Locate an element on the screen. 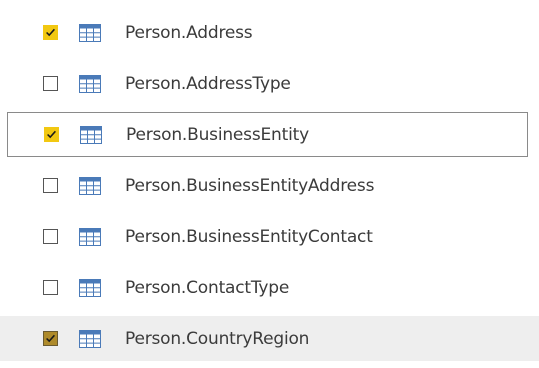  table-row: Person.ContactType is located at coordinates (269, 287).